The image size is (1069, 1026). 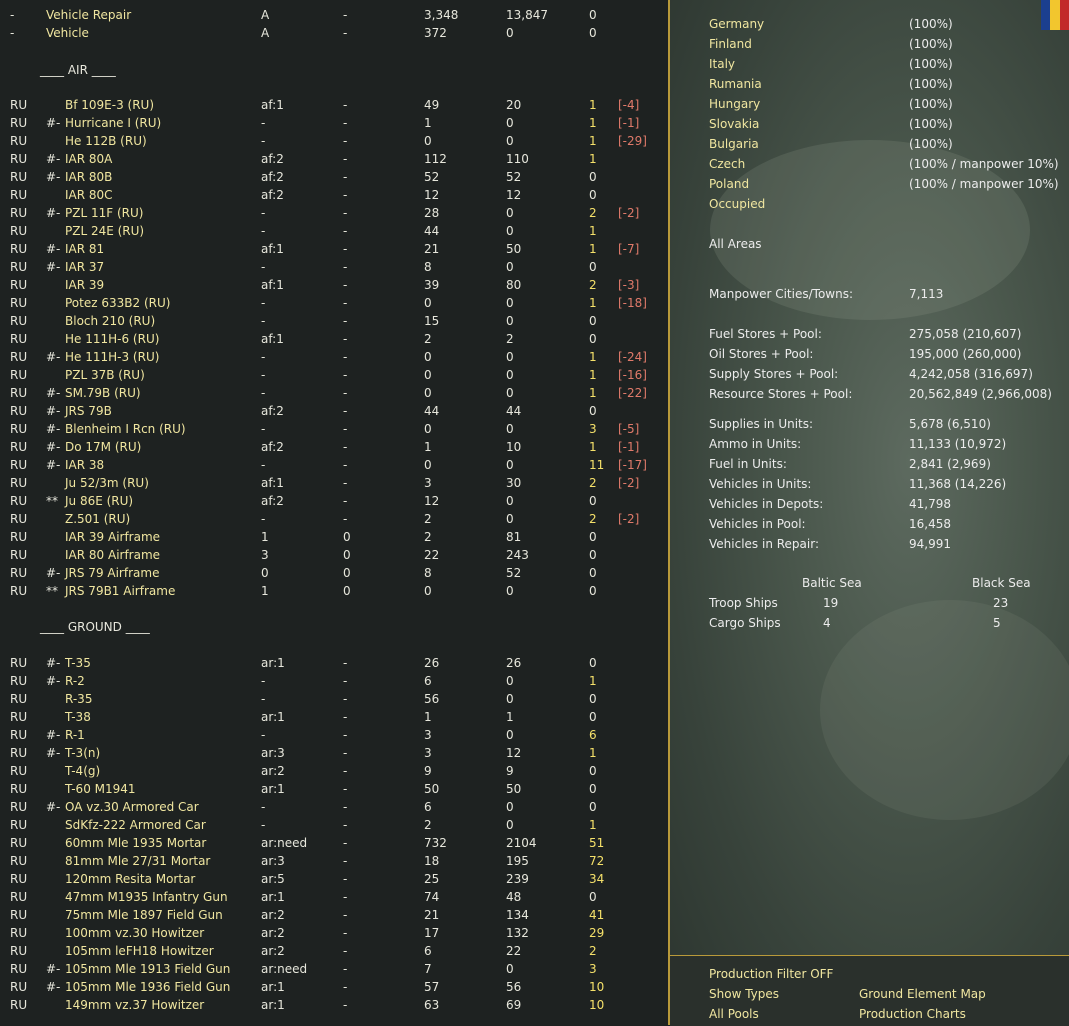 What do you see at coordinates (84, 267) in the screenshot?
I see `element-name: IAR 37` at bounding box center [84, 267].